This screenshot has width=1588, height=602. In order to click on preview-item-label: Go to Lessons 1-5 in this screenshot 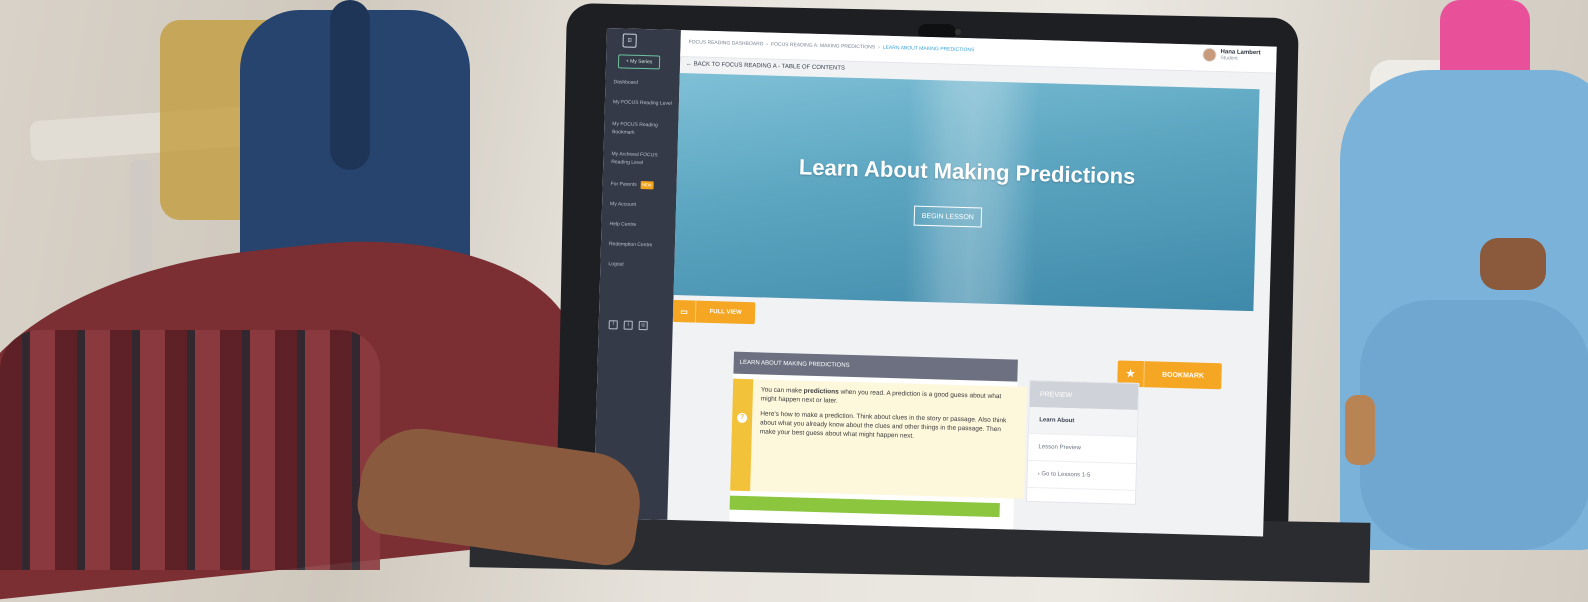, I will do `click(1066, 475)`.